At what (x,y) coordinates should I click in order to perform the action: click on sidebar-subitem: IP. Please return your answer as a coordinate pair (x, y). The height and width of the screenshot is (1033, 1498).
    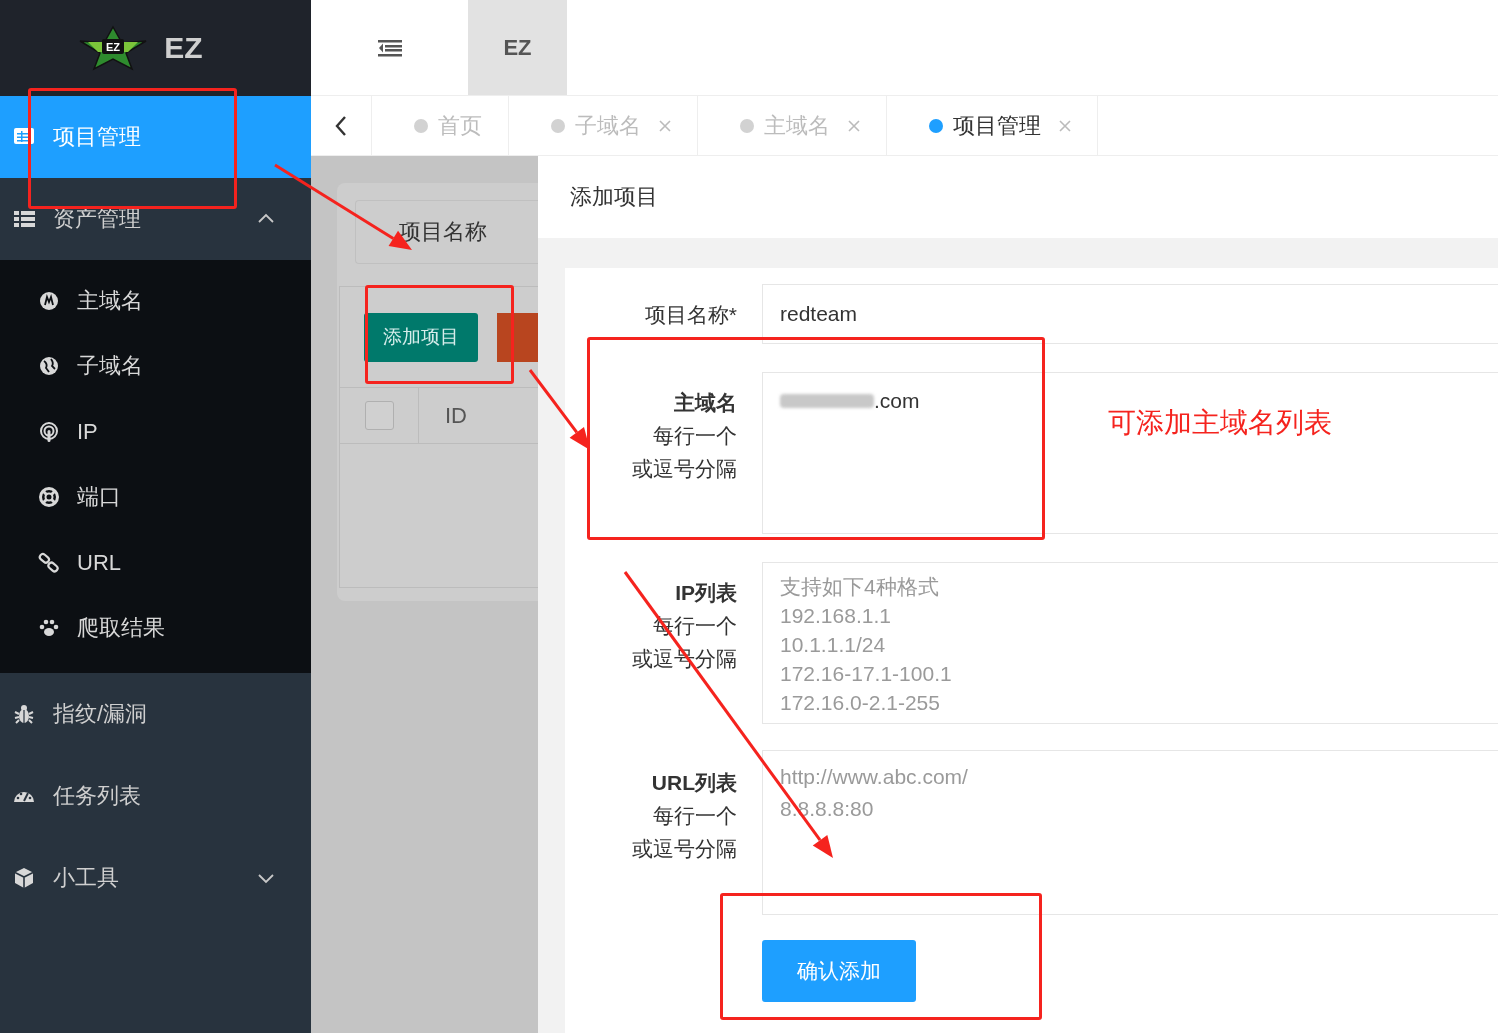
    Looking at the image, I should click on (155, 432).